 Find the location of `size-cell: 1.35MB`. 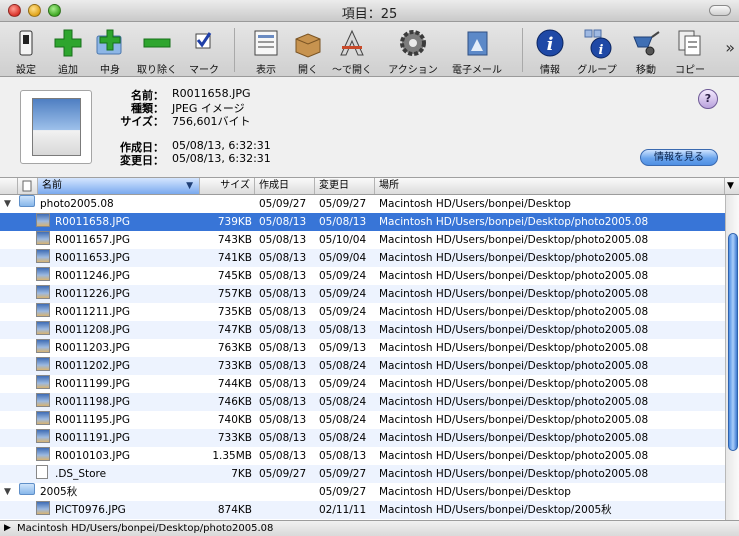

size-cell: 1.35MB is located at coordinates (232, 456).